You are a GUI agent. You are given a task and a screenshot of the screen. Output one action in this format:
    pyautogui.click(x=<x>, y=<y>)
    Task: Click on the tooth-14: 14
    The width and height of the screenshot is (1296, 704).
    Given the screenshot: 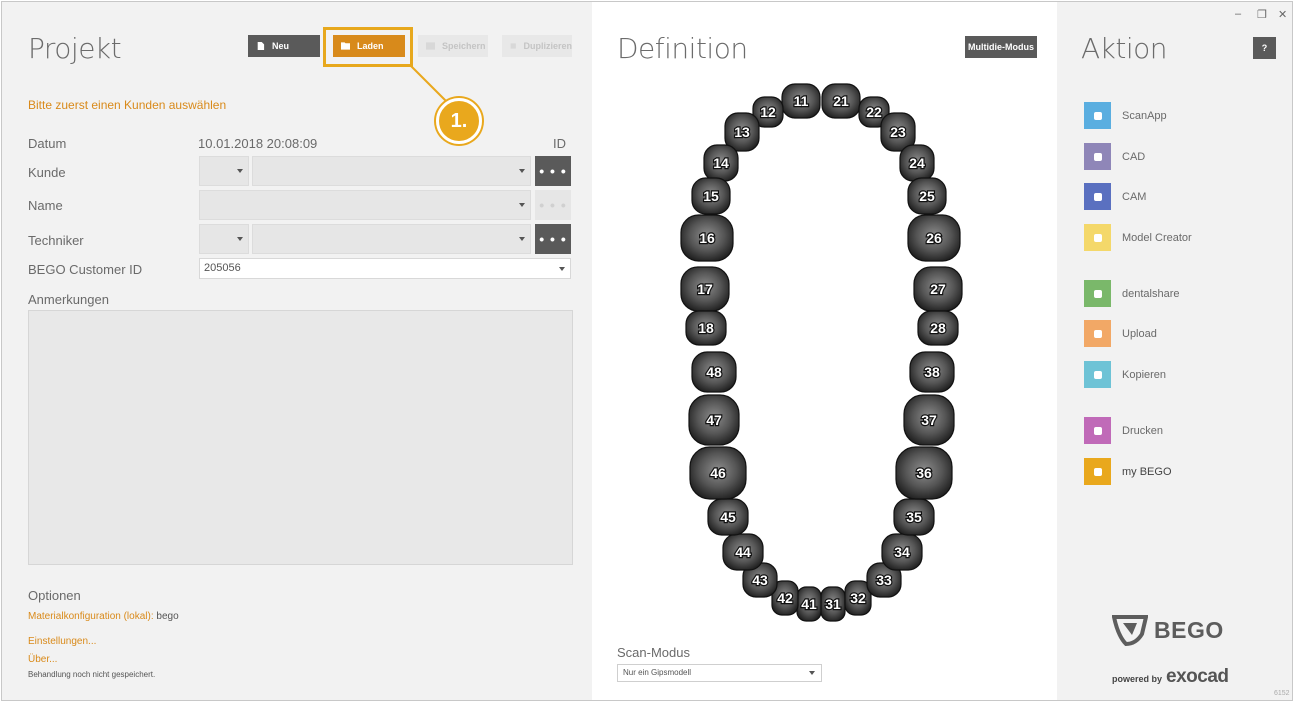 What is the action you would take?
    pyautogui.click(x=721, y=163)
    